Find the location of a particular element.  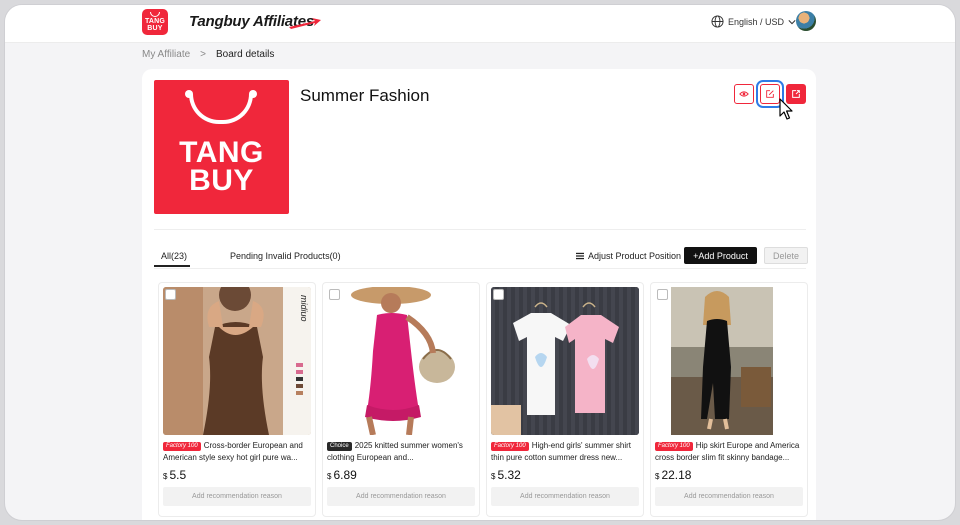

preview-button is located at coordinates (744, 94).